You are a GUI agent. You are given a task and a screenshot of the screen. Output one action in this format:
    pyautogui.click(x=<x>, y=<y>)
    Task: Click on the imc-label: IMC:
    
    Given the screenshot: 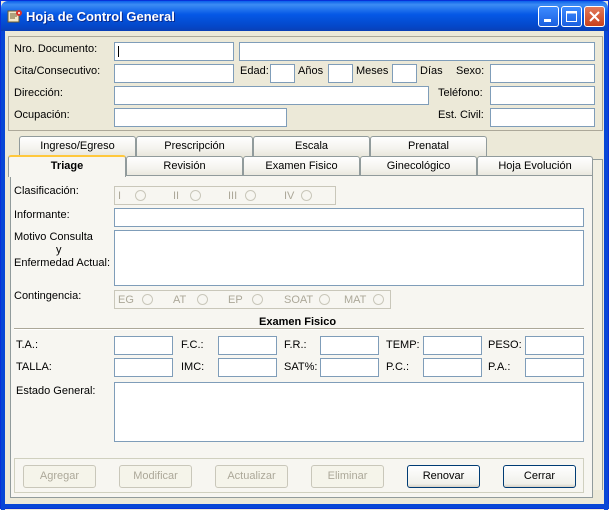 What is the action you would take?
    pyautogui.click(x=193, y=367)
    